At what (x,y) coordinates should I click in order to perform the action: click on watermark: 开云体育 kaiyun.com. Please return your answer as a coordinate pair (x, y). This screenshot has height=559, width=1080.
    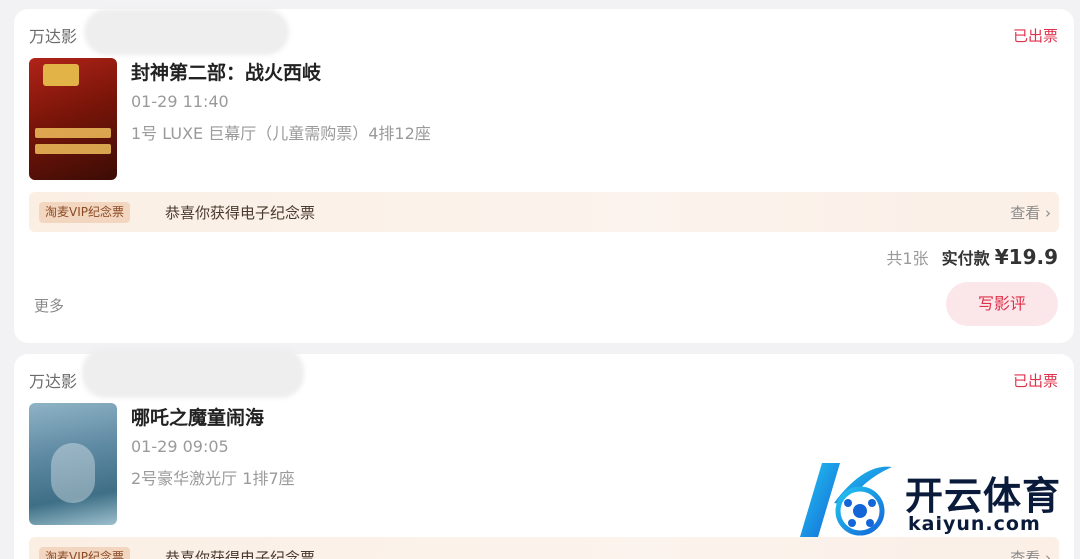
    Looking at the image, I should click on (935, 507).